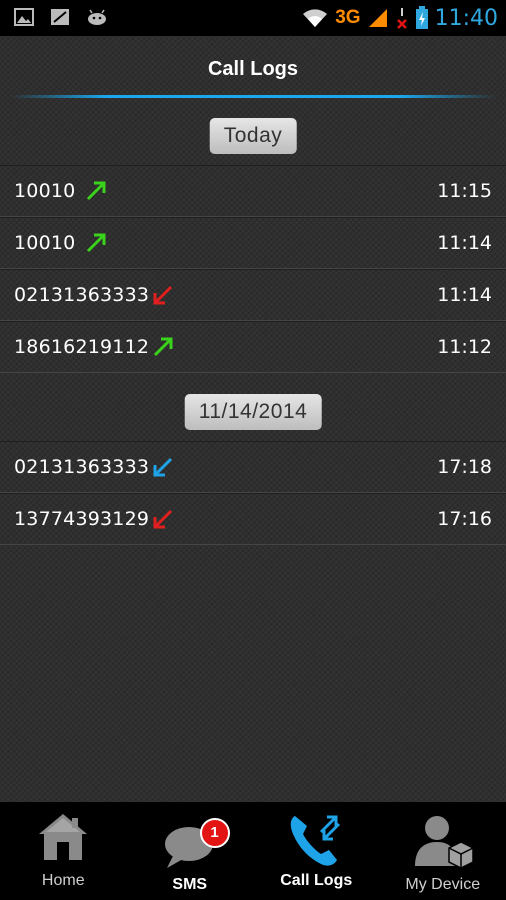 The image size is (506, 900). What do you see at coordinates (253, 295) in the screenshot?
I see `call-log-row: 02131363333 11:14` at bounding box center [253, 295].